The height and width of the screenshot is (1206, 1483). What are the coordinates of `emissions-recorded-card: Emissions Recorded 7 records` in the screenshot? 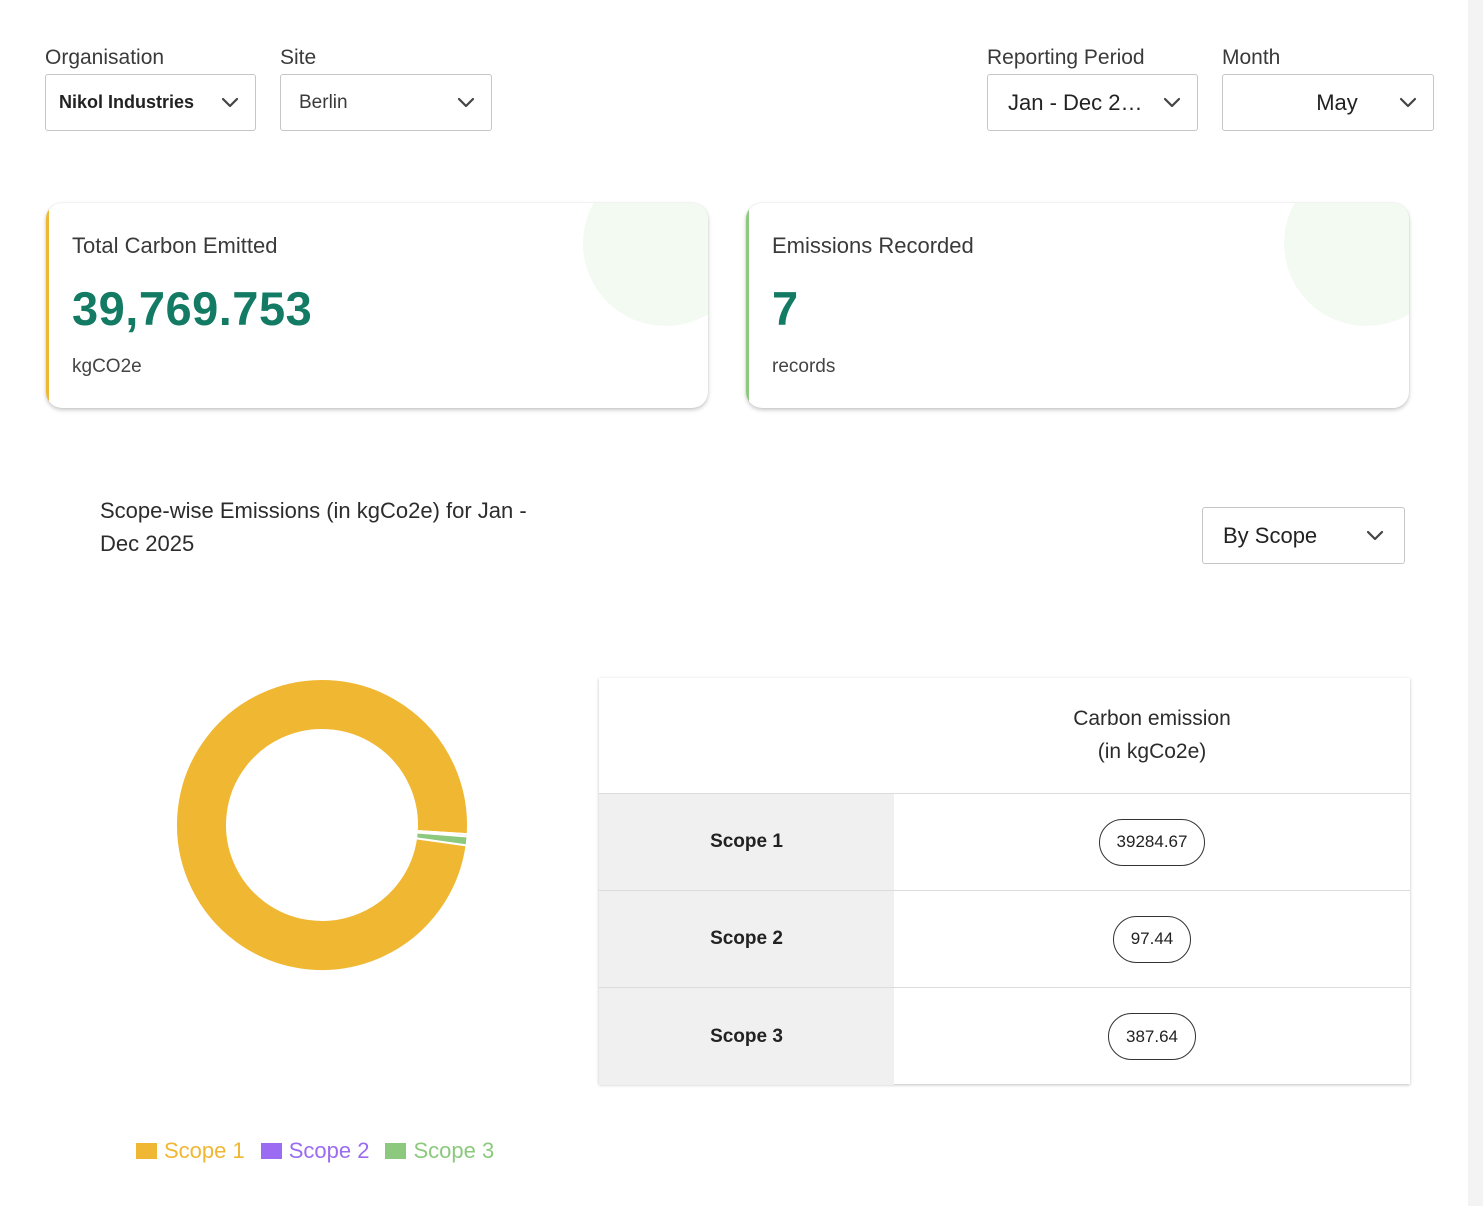 It's located at (1077, 305).